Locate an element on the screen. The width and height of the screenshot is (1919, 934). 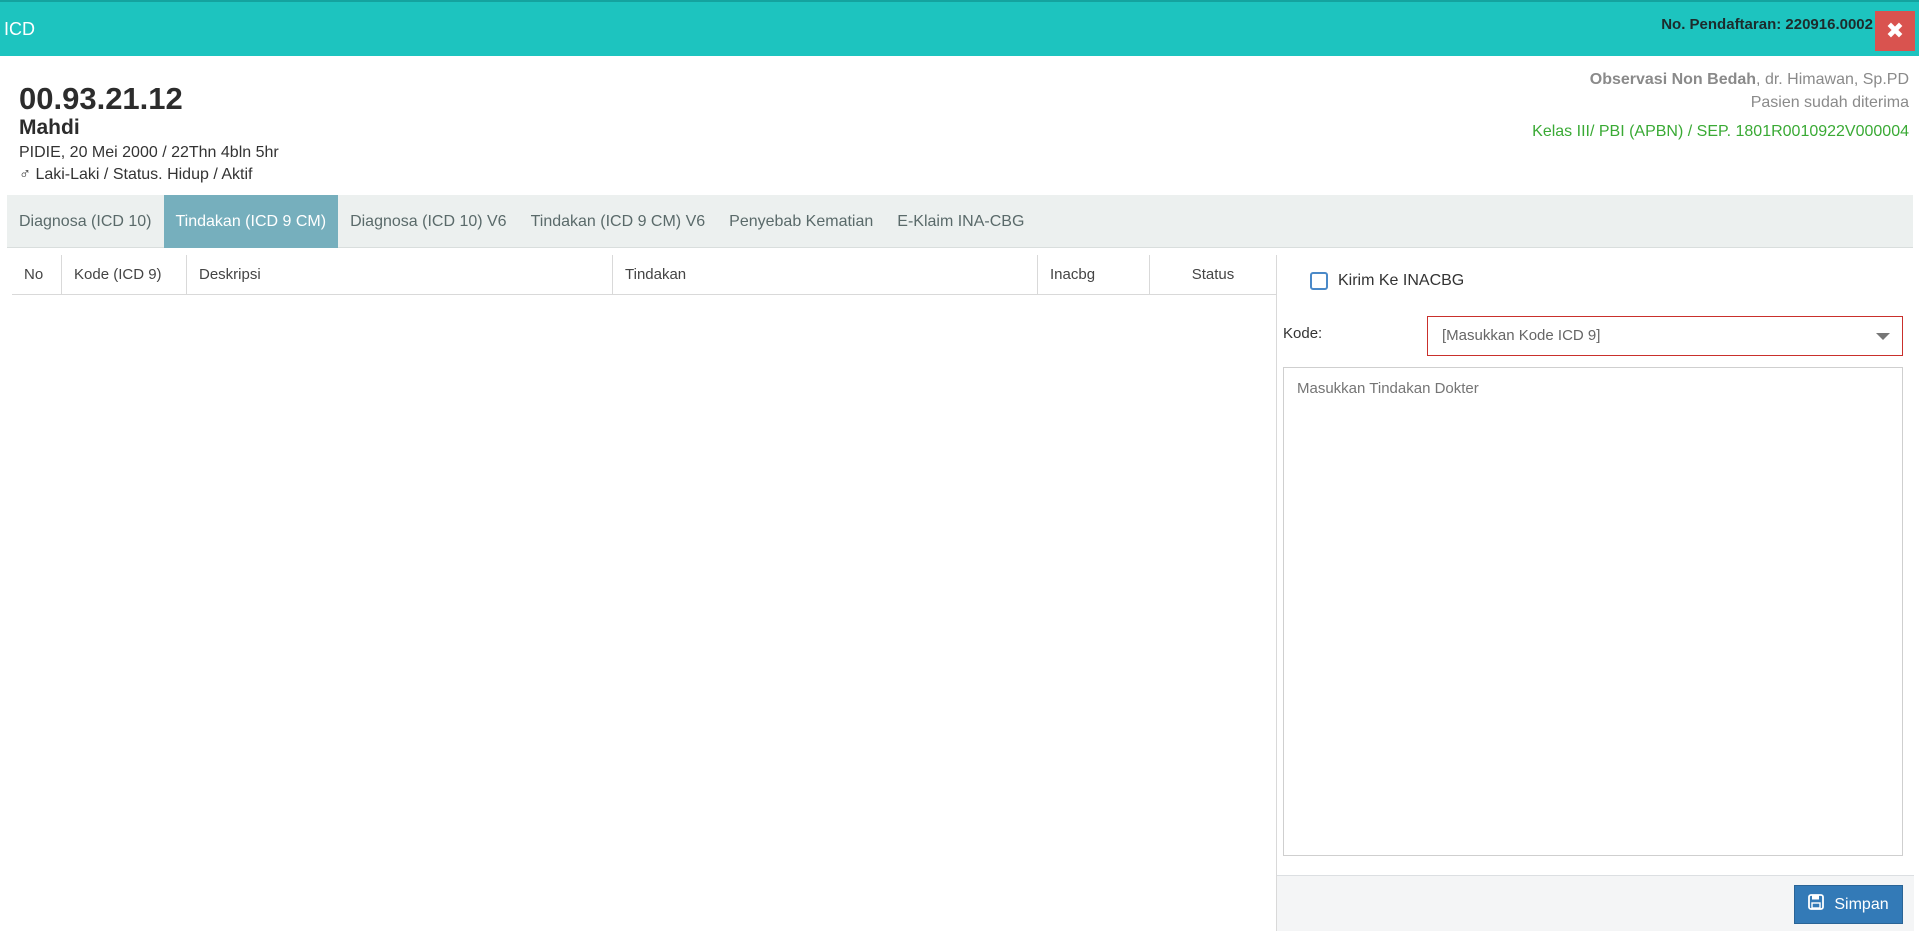
kode-icd9-select: [Masukkan Kode ICD 9] is located at coordinates (1665, 336).